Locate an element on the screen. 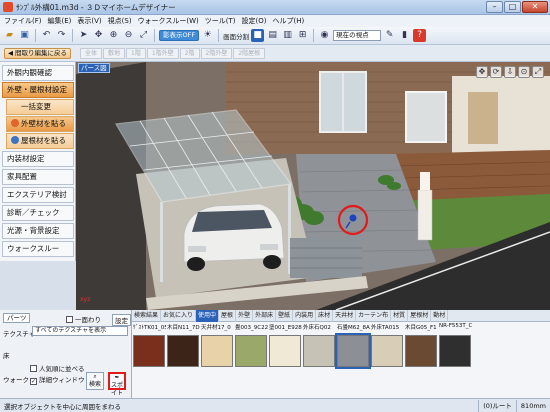 The image size is (550, 412). select-icon: ➤ is located at coordinates (83, 35).